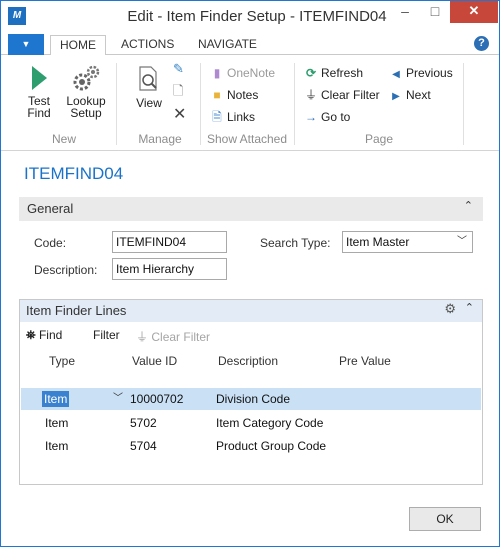 Image resolution: width=500 pixels, height=547 pixels. I want to click on links-label: Links, so click(241, 117).